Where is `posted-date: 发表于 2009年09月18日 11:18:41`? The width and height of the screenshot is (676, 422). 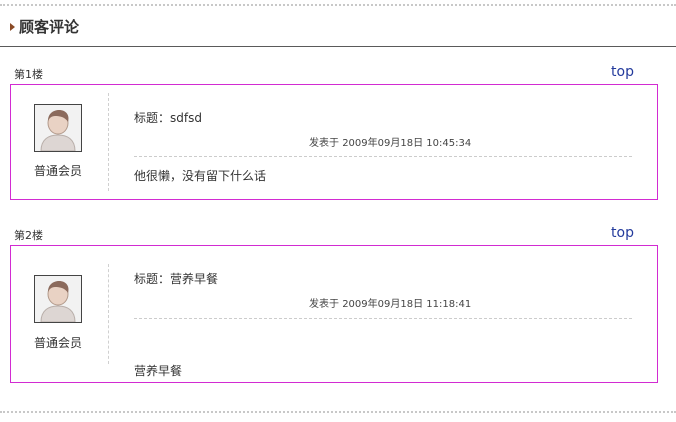
posted-date: 发表于 2009年09月18日 11:18:41 is located at coordinates (390, 302).